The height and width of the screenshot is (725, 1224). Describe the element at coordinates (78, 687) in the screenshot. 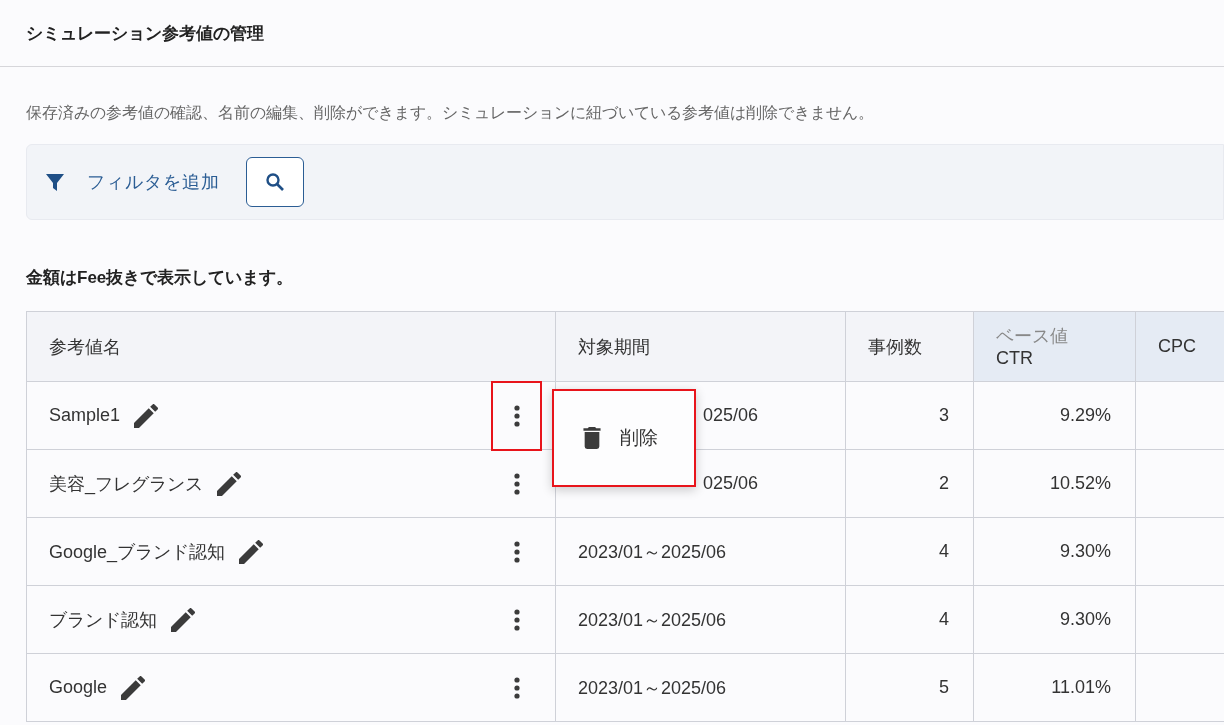

I see `reference-name: Google` at that location.